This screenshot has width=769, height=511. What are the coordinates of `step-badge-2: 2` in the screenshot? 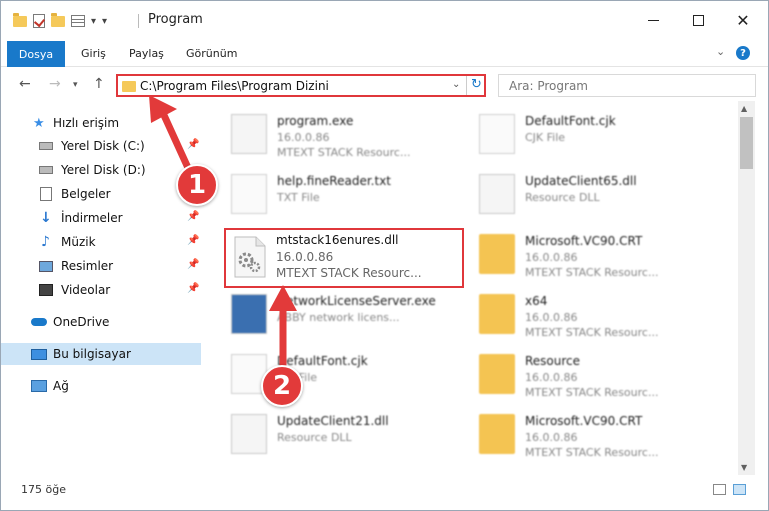 It's located at (282, 386).